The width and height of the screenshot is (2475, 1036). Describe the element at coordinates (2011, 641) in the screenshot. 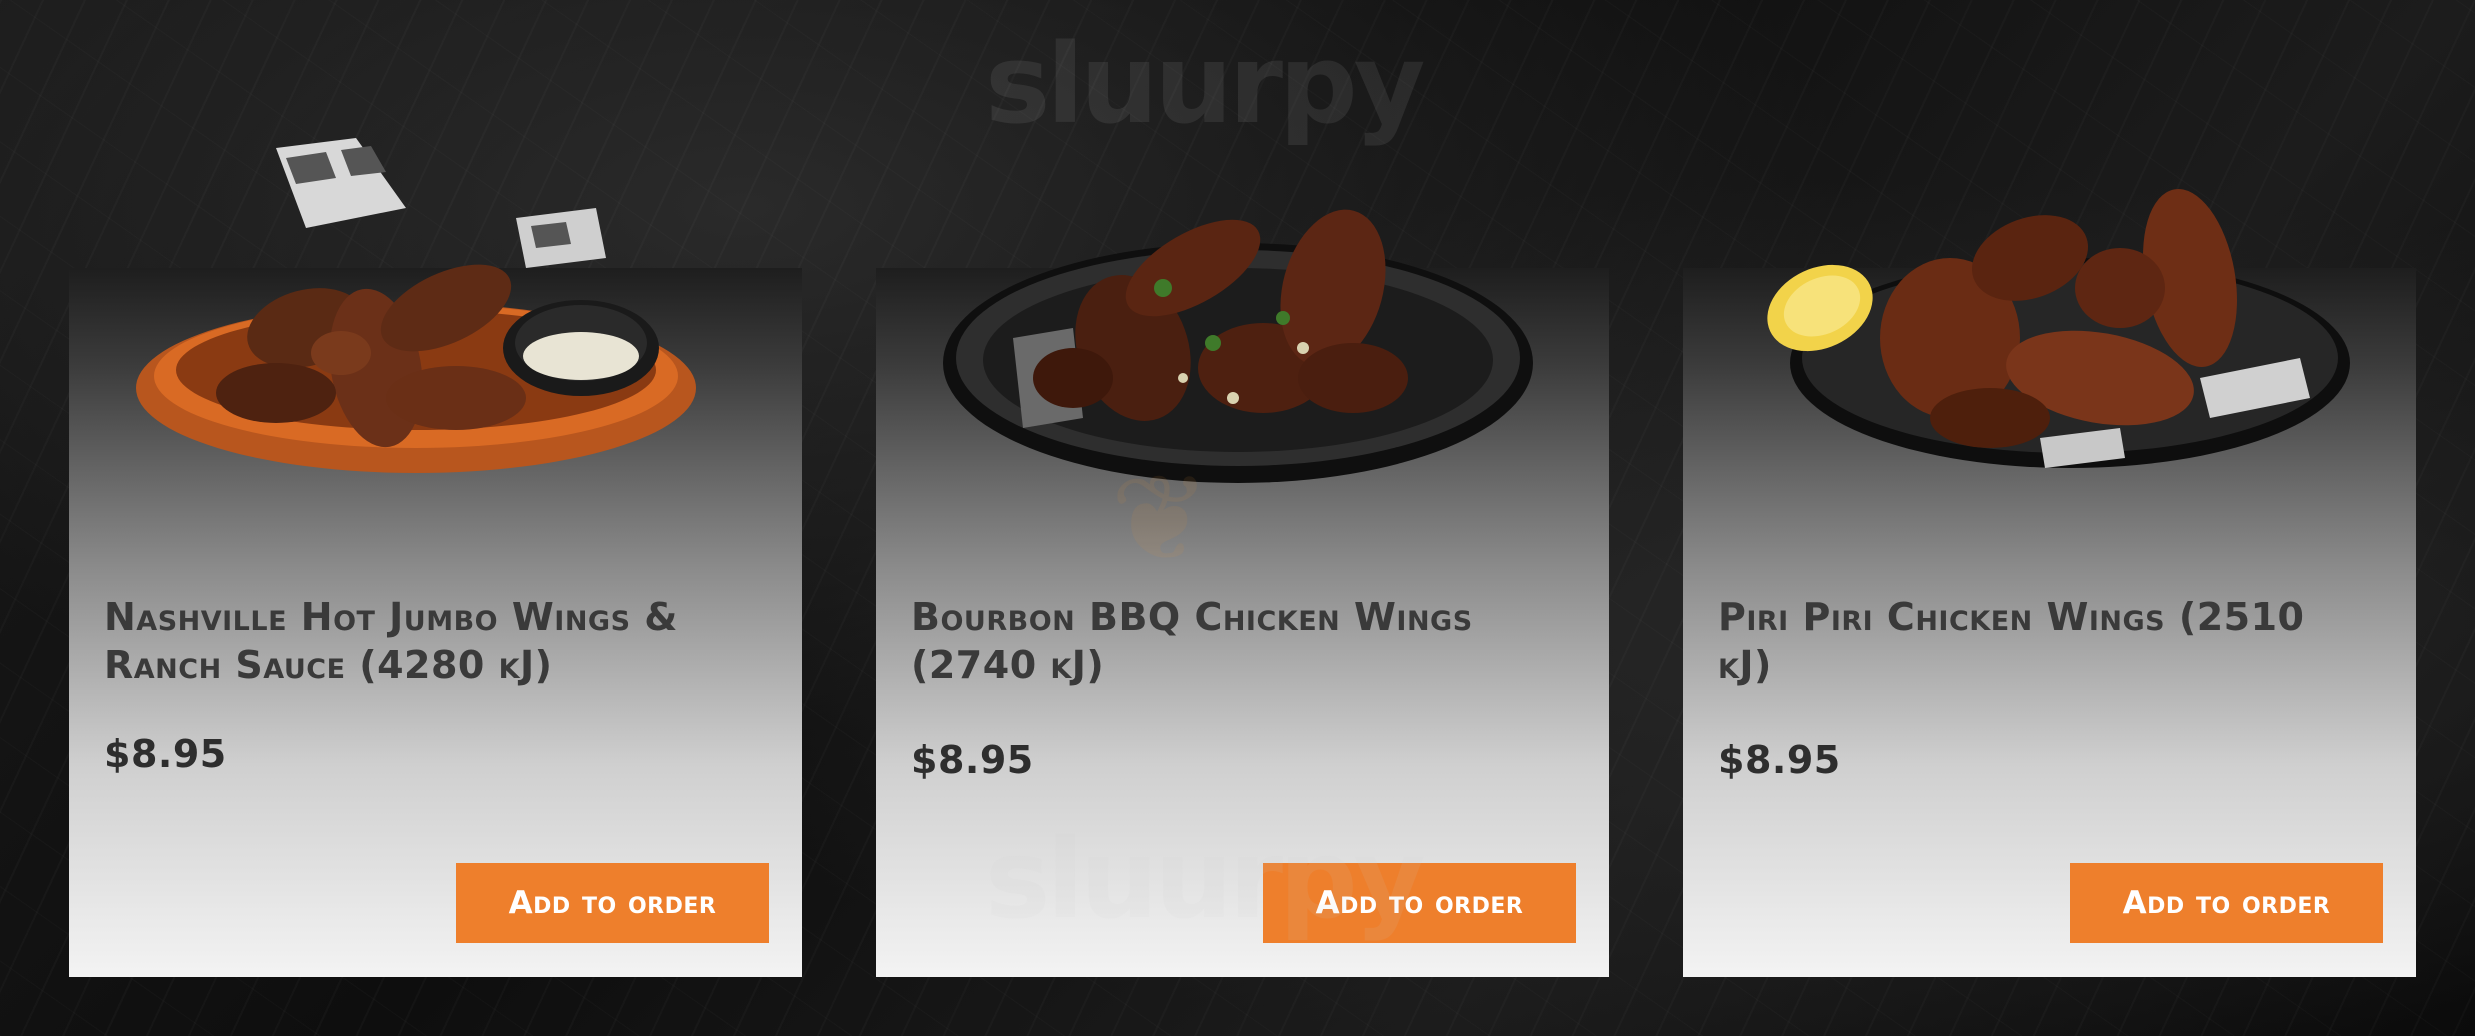

I see `product-name: Piri Piri Chicken Wings (2510 kJ)` at that location.